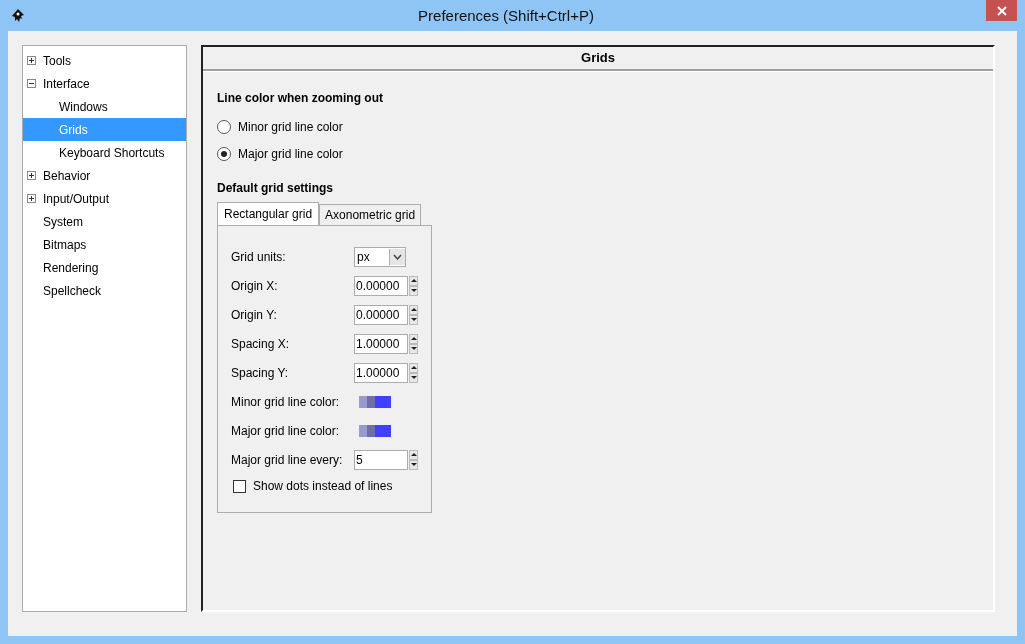 The width and height of the screenshot is (1025, 644). What do you see at coordinates (259, 256) in the screenshot?
I see `field-label: Grid units:` at bounding box center [259, 256].